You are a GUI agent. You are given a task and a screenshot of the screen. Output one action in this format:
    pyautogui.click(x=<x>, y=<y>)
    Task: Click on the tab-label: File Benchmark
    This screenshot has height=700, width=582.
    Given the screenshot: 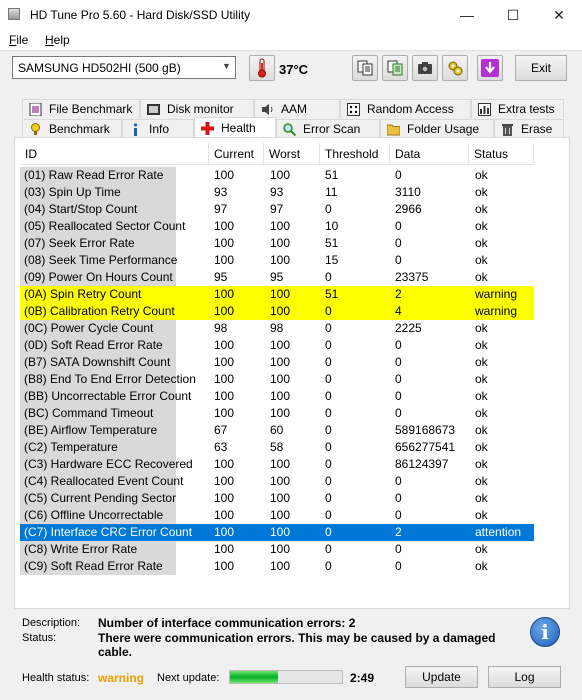 What is the action you would take?
    pyautogui.click(x=91, y=109)
    